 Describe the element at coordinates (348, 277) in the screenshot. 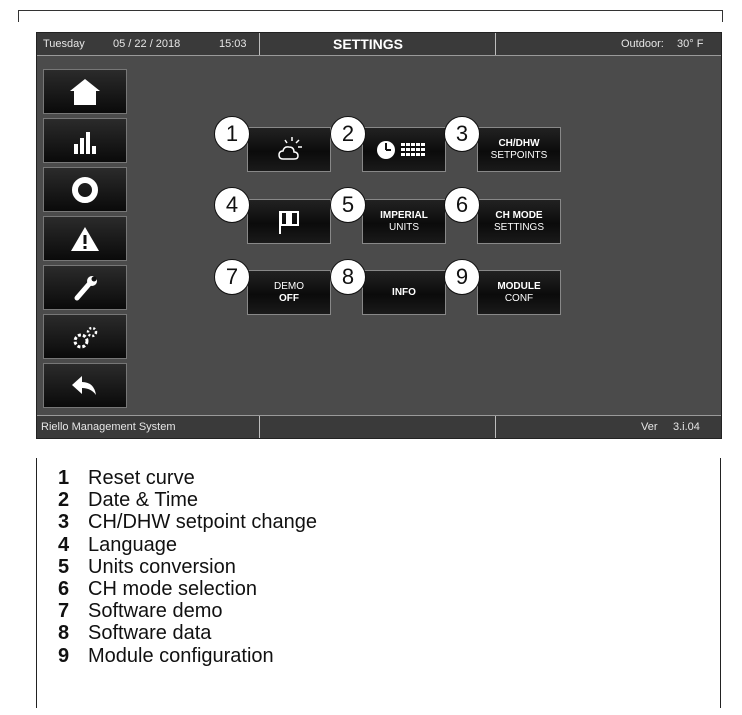

I see `callout-8: 8` at that location.